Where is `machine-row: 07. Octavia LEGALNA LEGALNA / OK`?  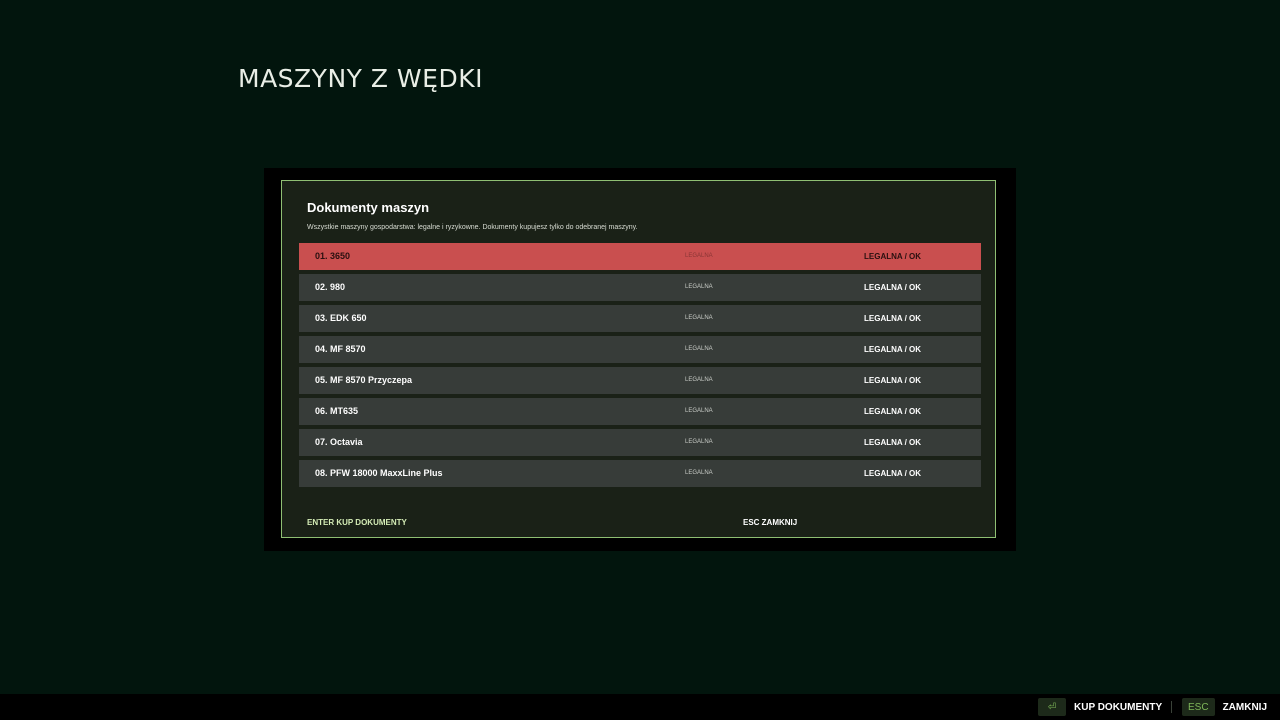 machine-row: 07. Octavia LEGALNA LEGALNA / OK is located at coordinates (640, 442).